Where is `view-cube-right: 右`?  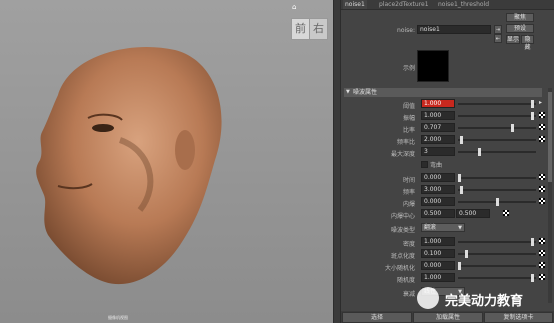
view-cube-right: 右 is located at coordinates (318, 29).